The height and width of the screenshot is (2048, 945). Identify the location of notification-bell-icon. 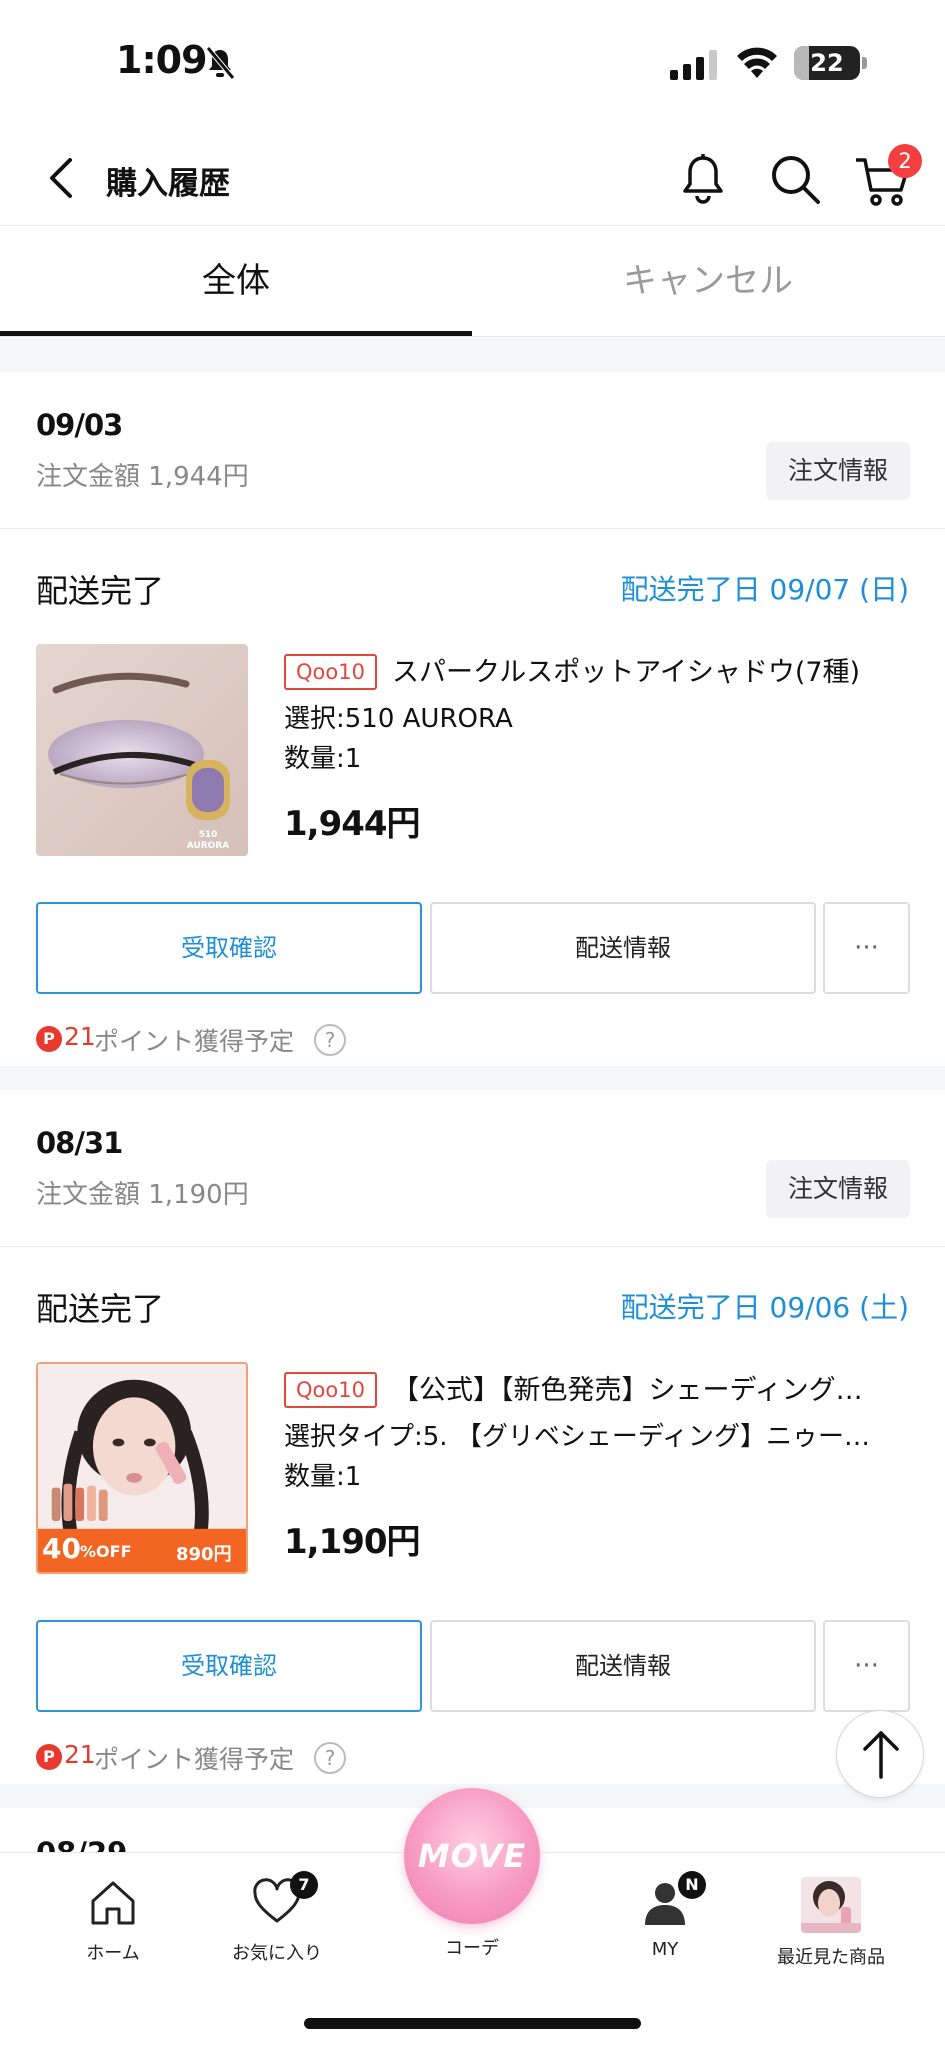
(703, 179).